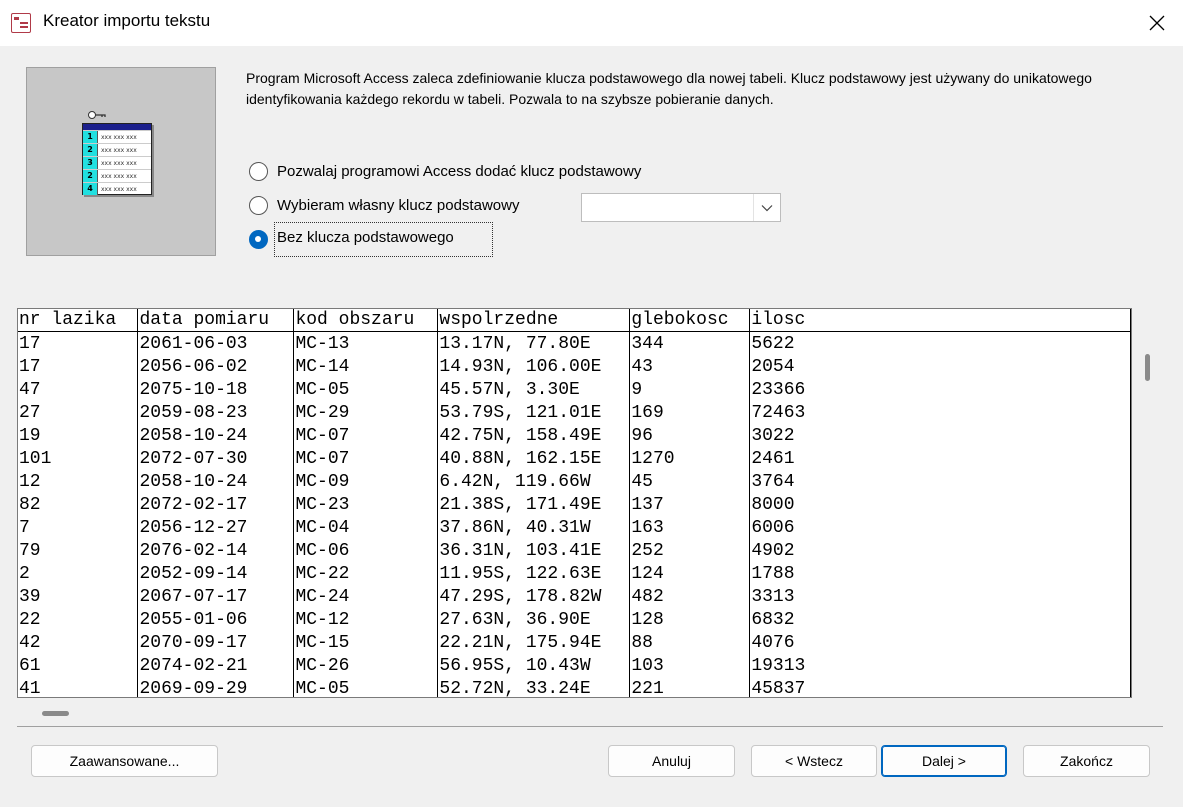 This screenshot has width=1183, height=807. I want to click on table-cell: 2061-06-03, so click(216, 343).